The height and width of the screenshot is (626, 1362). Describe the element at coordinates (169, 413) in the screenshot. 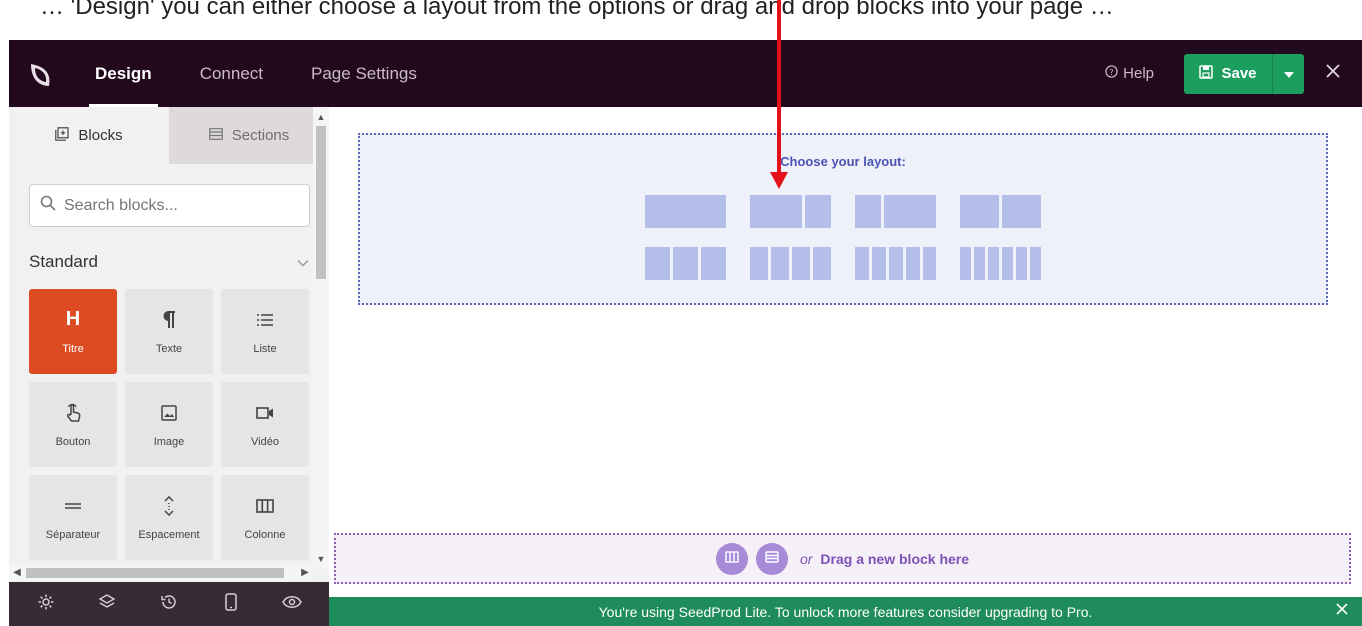

I see `image-icon` at that location.